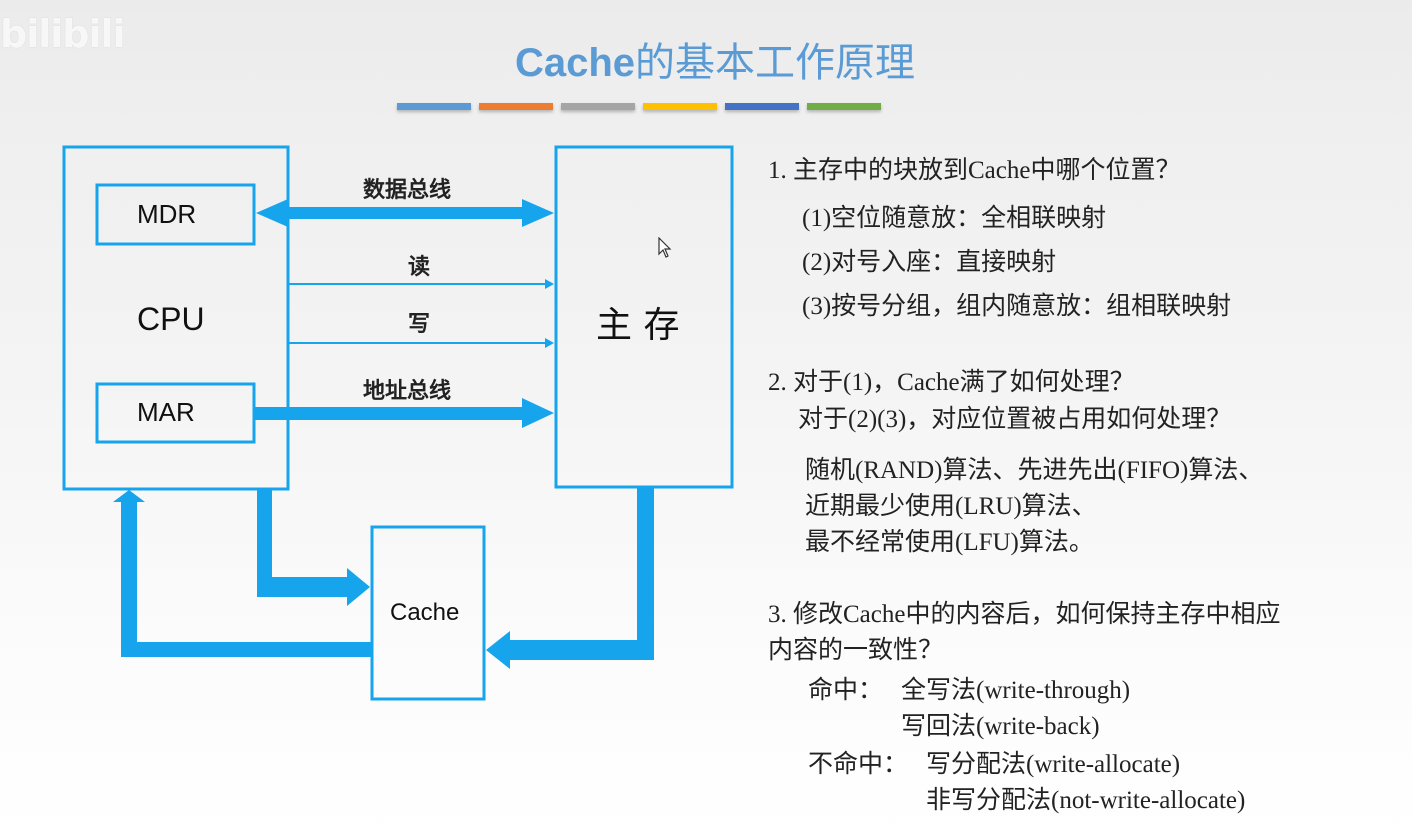  I want to click on q2-answer: 随机(RAND)算法、先进先出(FIFO)算法、, so click(1034, 470).